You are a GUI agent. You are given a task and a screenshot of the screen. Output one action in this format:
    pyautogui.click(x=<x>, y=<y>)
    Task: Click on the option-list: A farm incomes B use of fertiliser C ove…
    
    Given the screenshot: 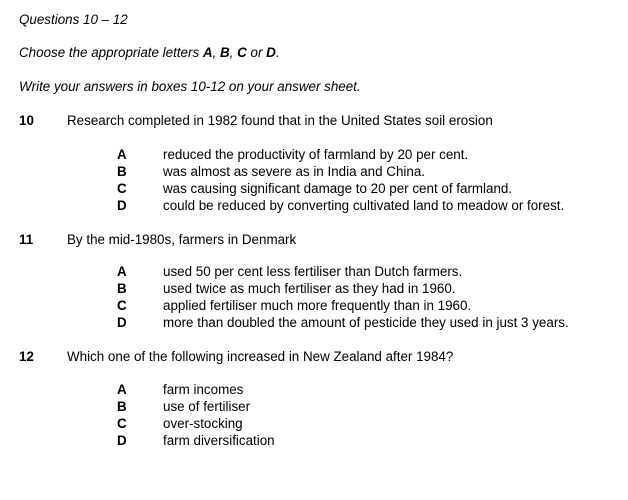 What is the action you would take?
    pyautogui.click(x=196, y=416)
    